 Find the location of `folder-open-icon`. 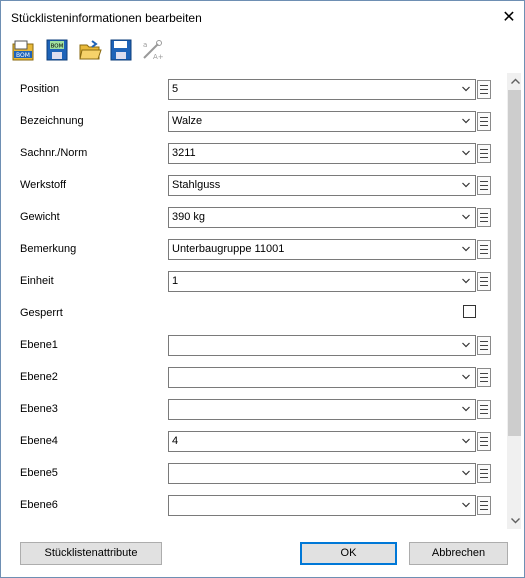

folder-open-icon is located at coordinates (90, 50).